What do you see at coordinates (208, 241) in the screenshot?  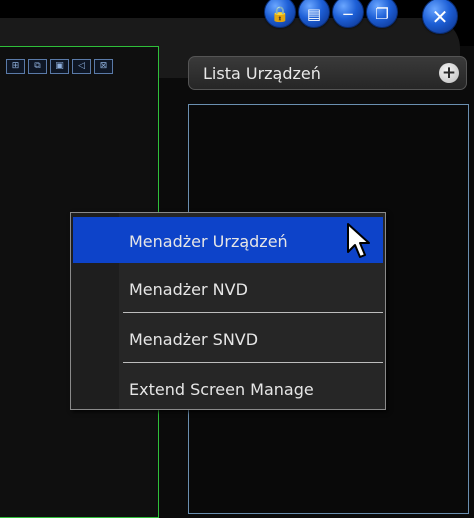 I see `menu-item-label: Menadżer Urządzeń` at bounding box center [208, 241].